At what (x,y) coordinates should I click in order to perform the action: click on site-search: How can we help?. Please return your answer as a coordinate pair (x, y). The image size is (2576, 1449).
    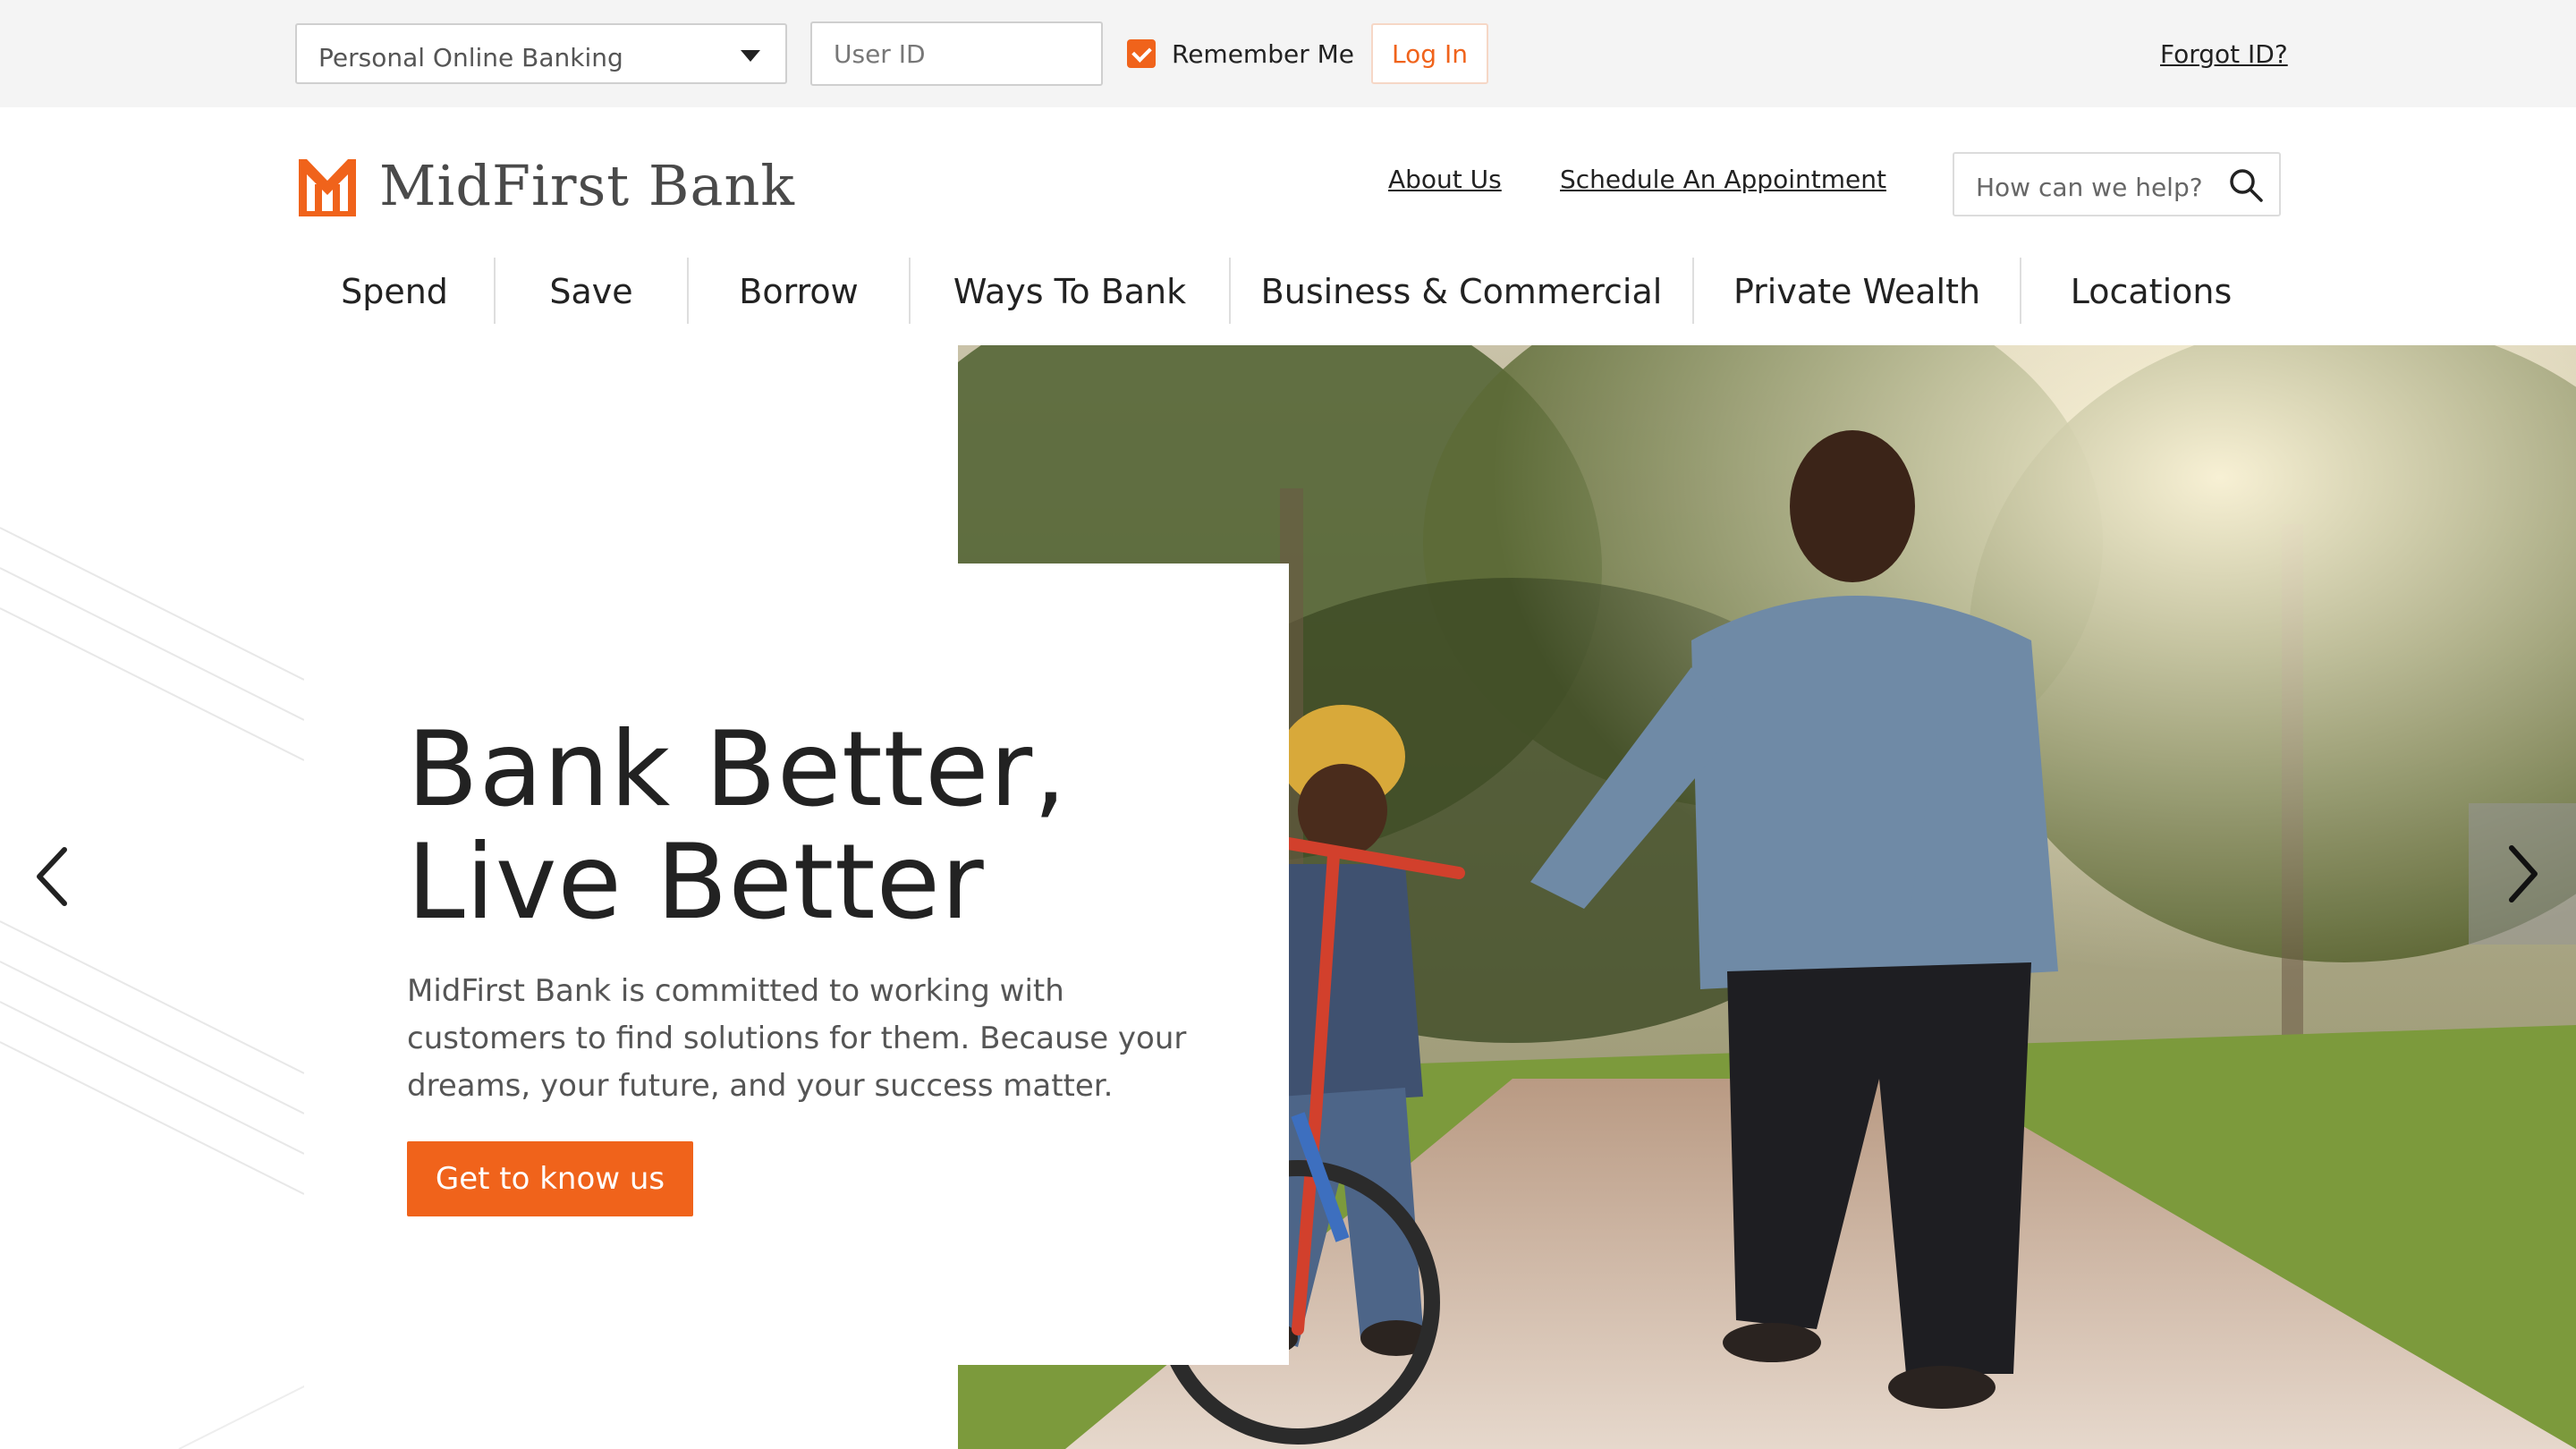
    Looking at the image, I should click on (2117, 184).